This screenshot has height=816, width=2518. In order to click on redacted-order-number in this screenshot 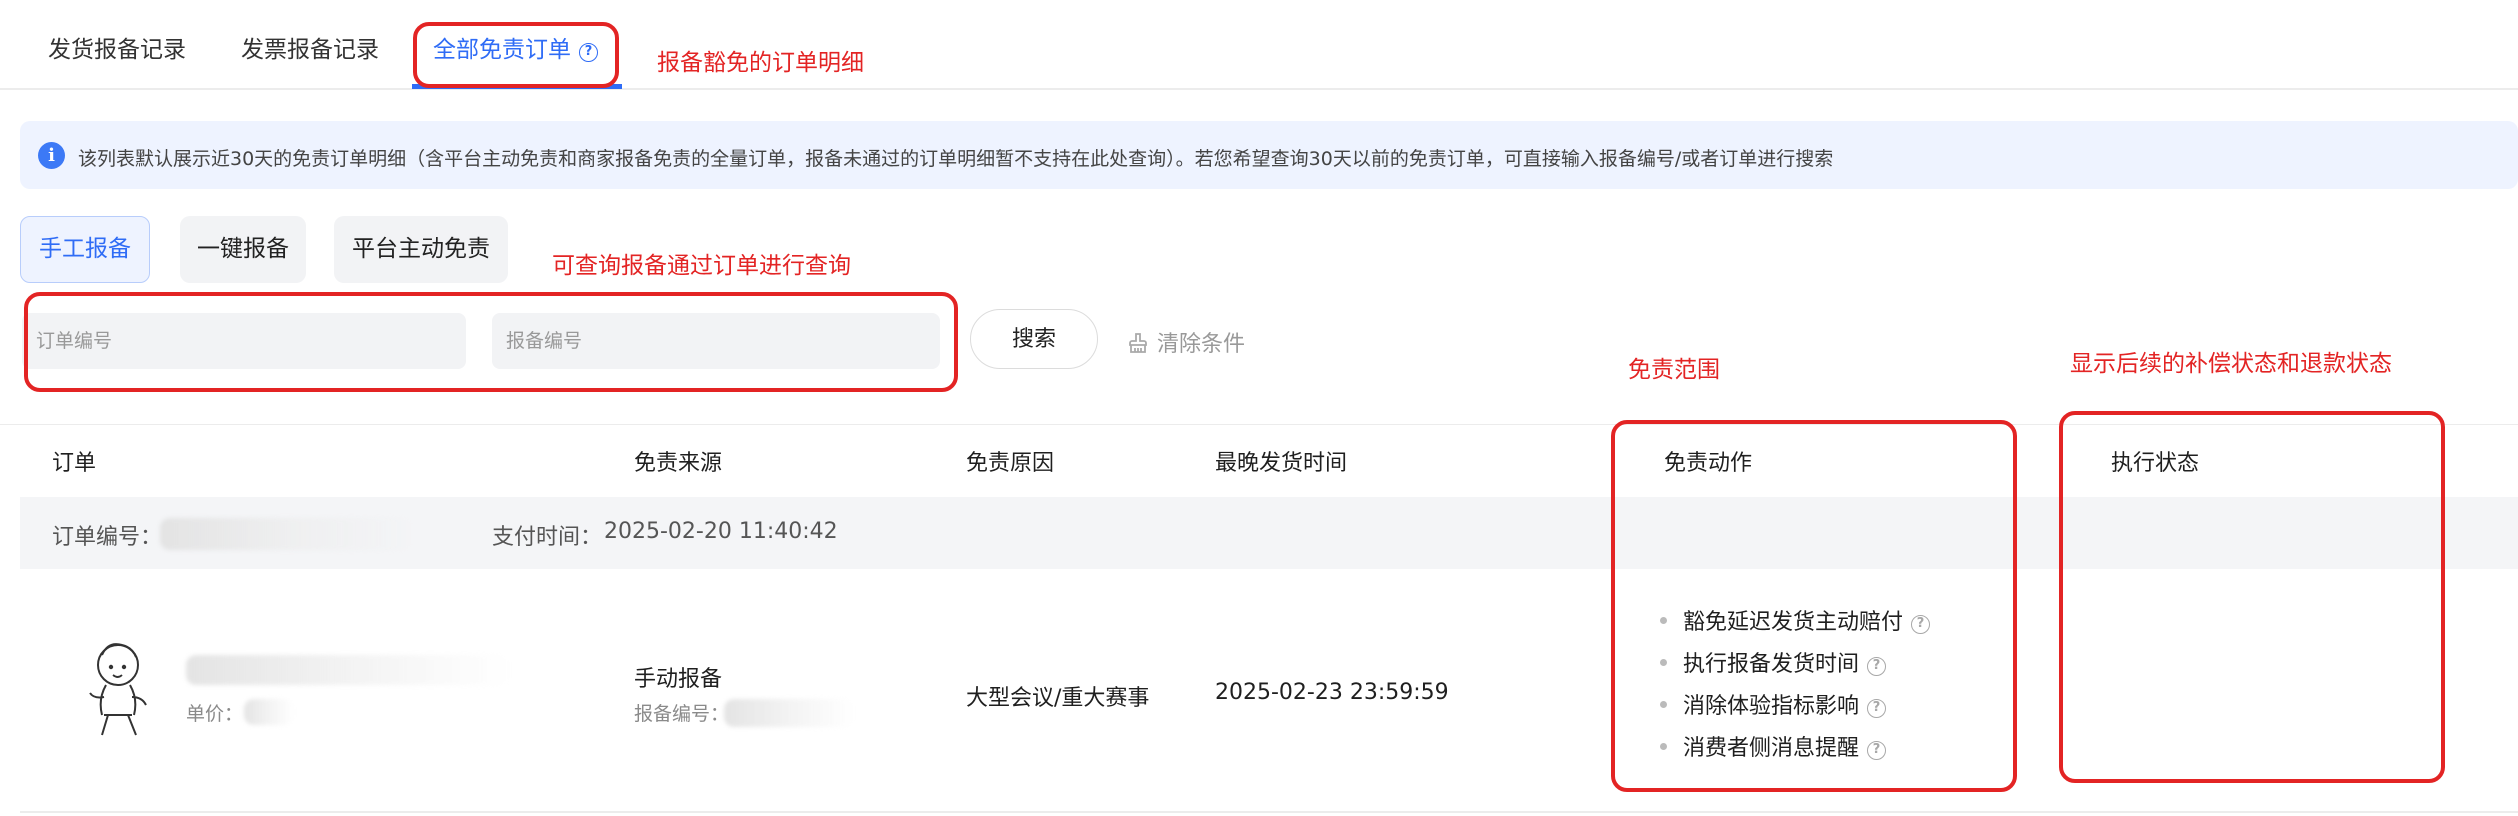, I will do `click(287, 534)`.